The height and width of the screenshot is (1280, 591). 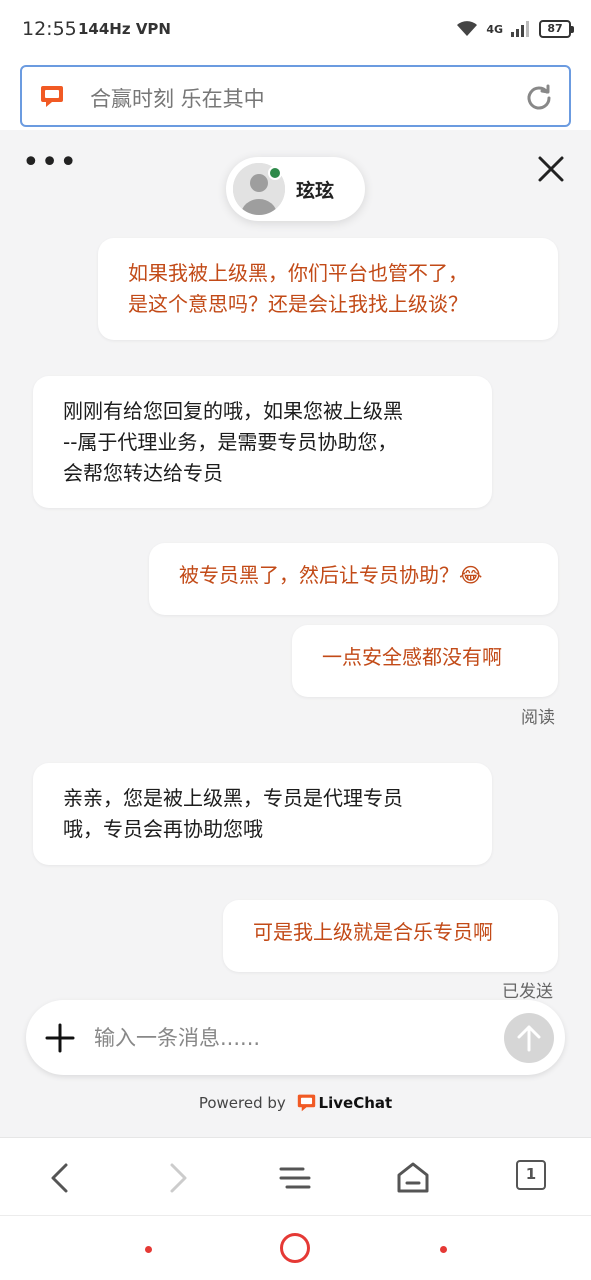 What do you see at coordinates (520, 29) in the screenshot?
I see `signal-icon` at bounding box center [520, 29].